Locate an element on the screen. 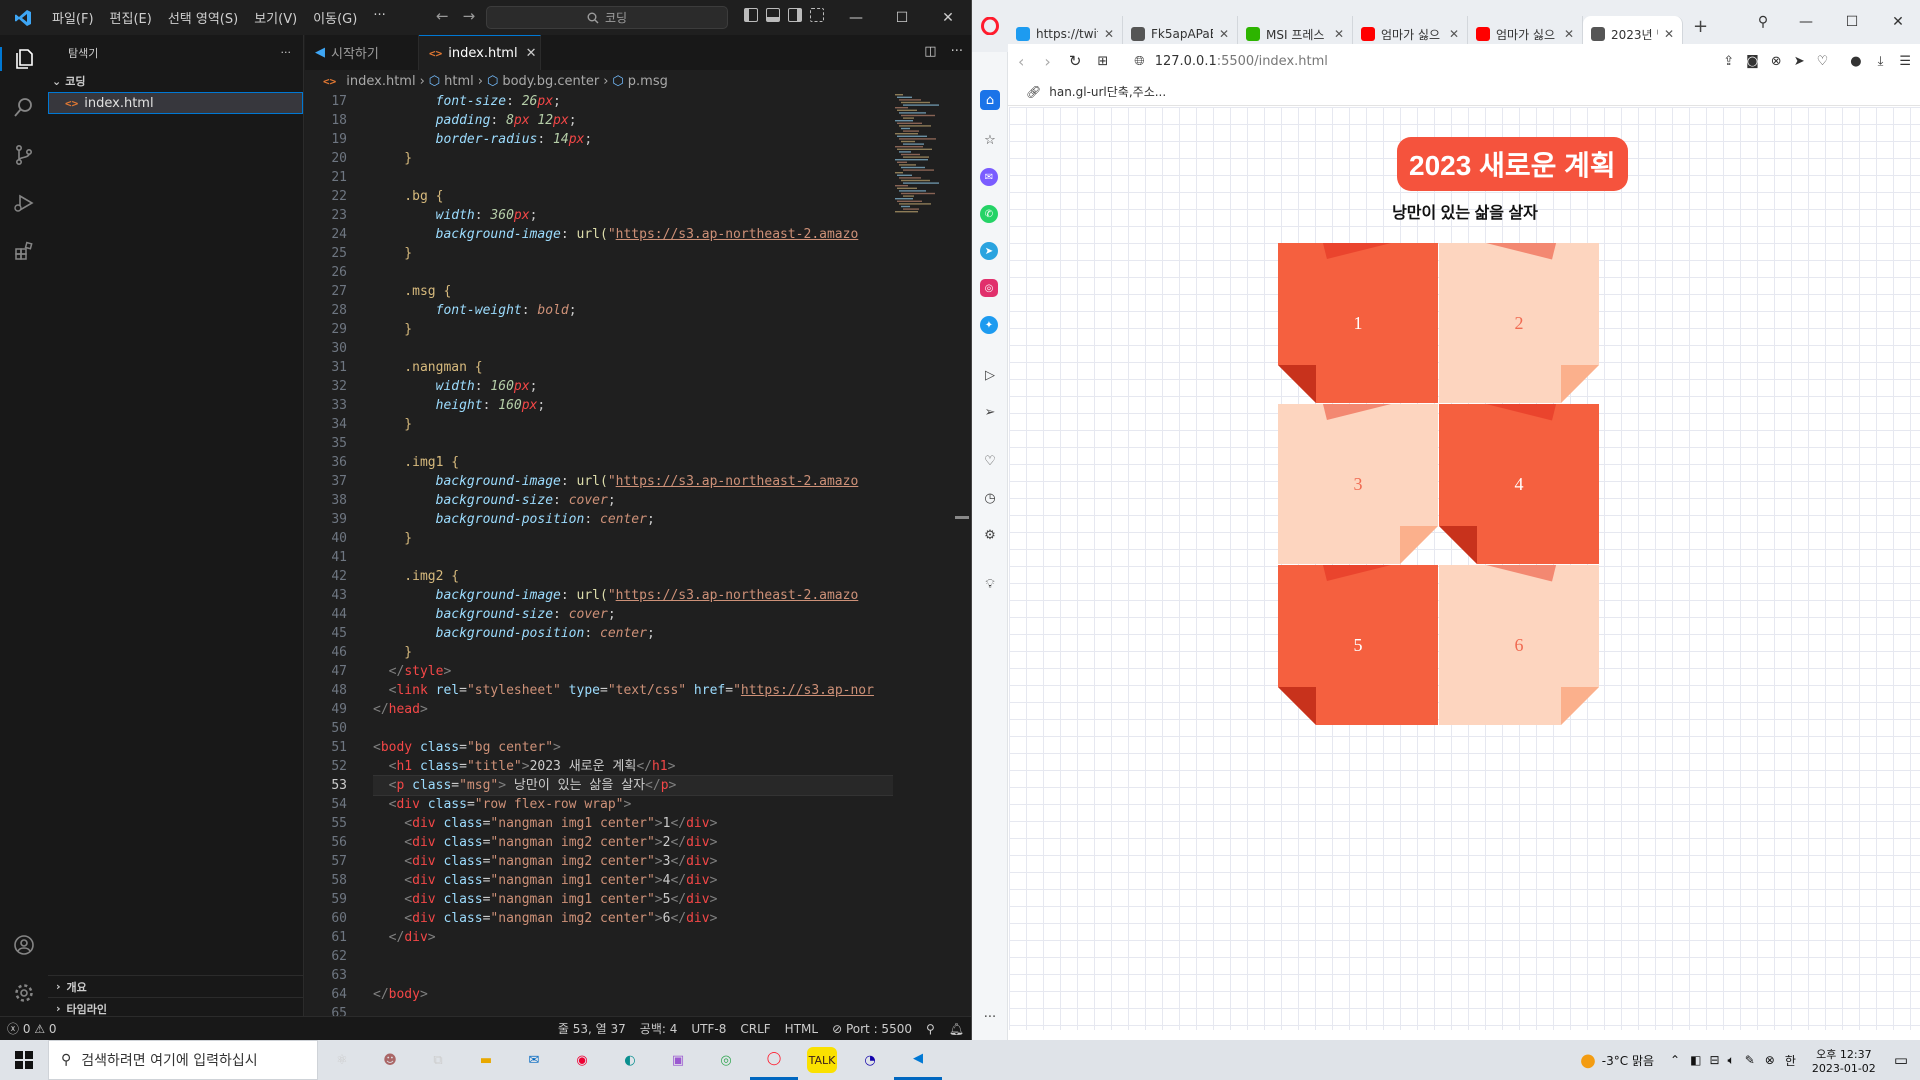  indentation: 공백: 4 is located at coordinates (659, 1028).